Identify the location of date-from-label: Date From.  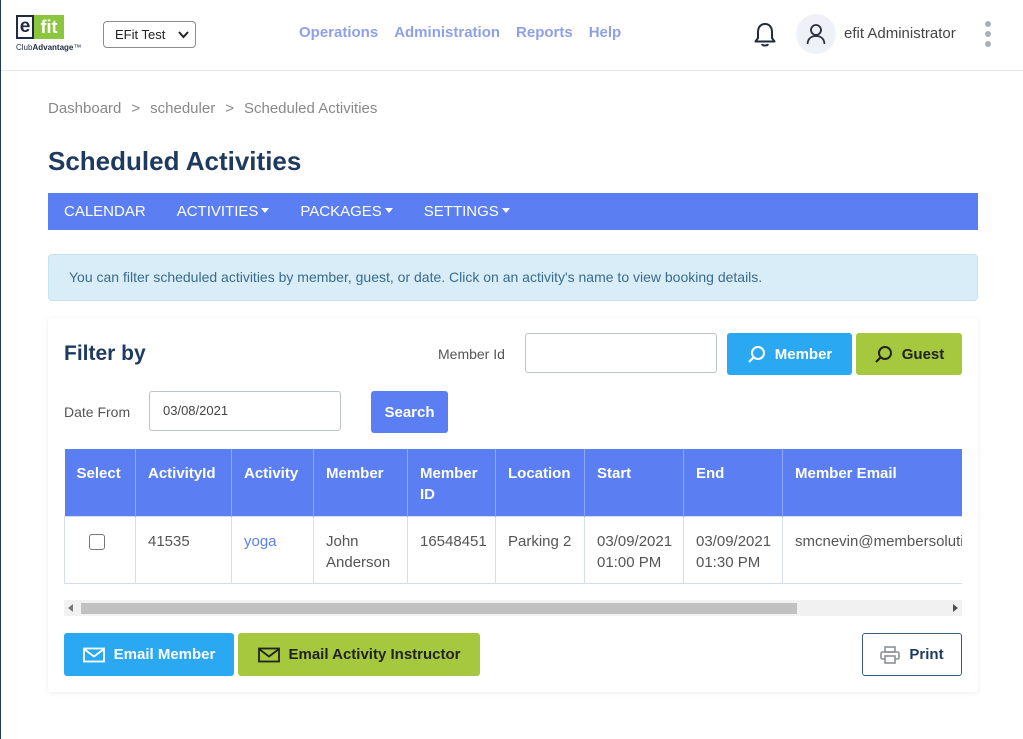
(97, 412).